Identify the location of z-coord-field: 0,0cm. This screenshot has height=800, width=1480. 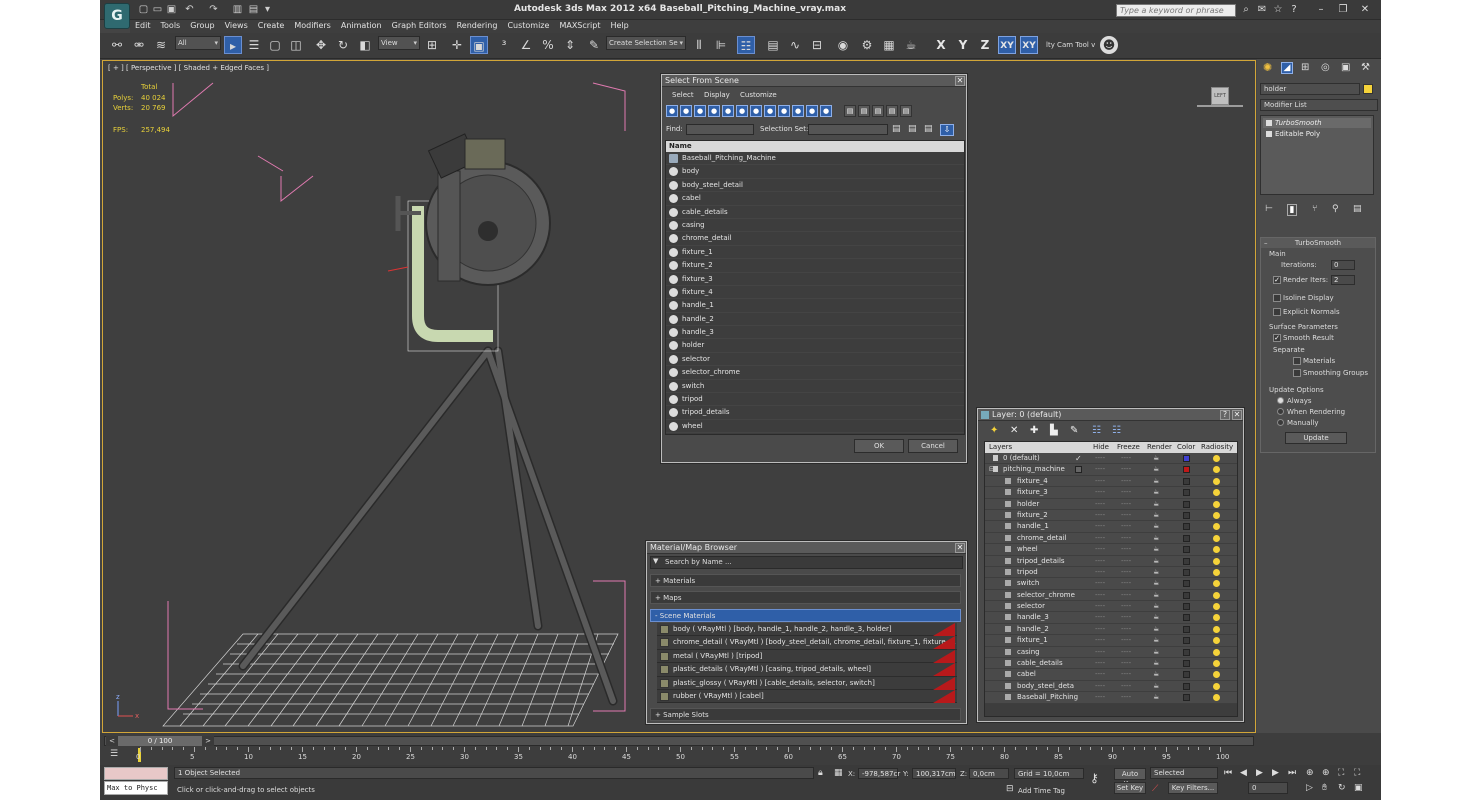
(989, 773).